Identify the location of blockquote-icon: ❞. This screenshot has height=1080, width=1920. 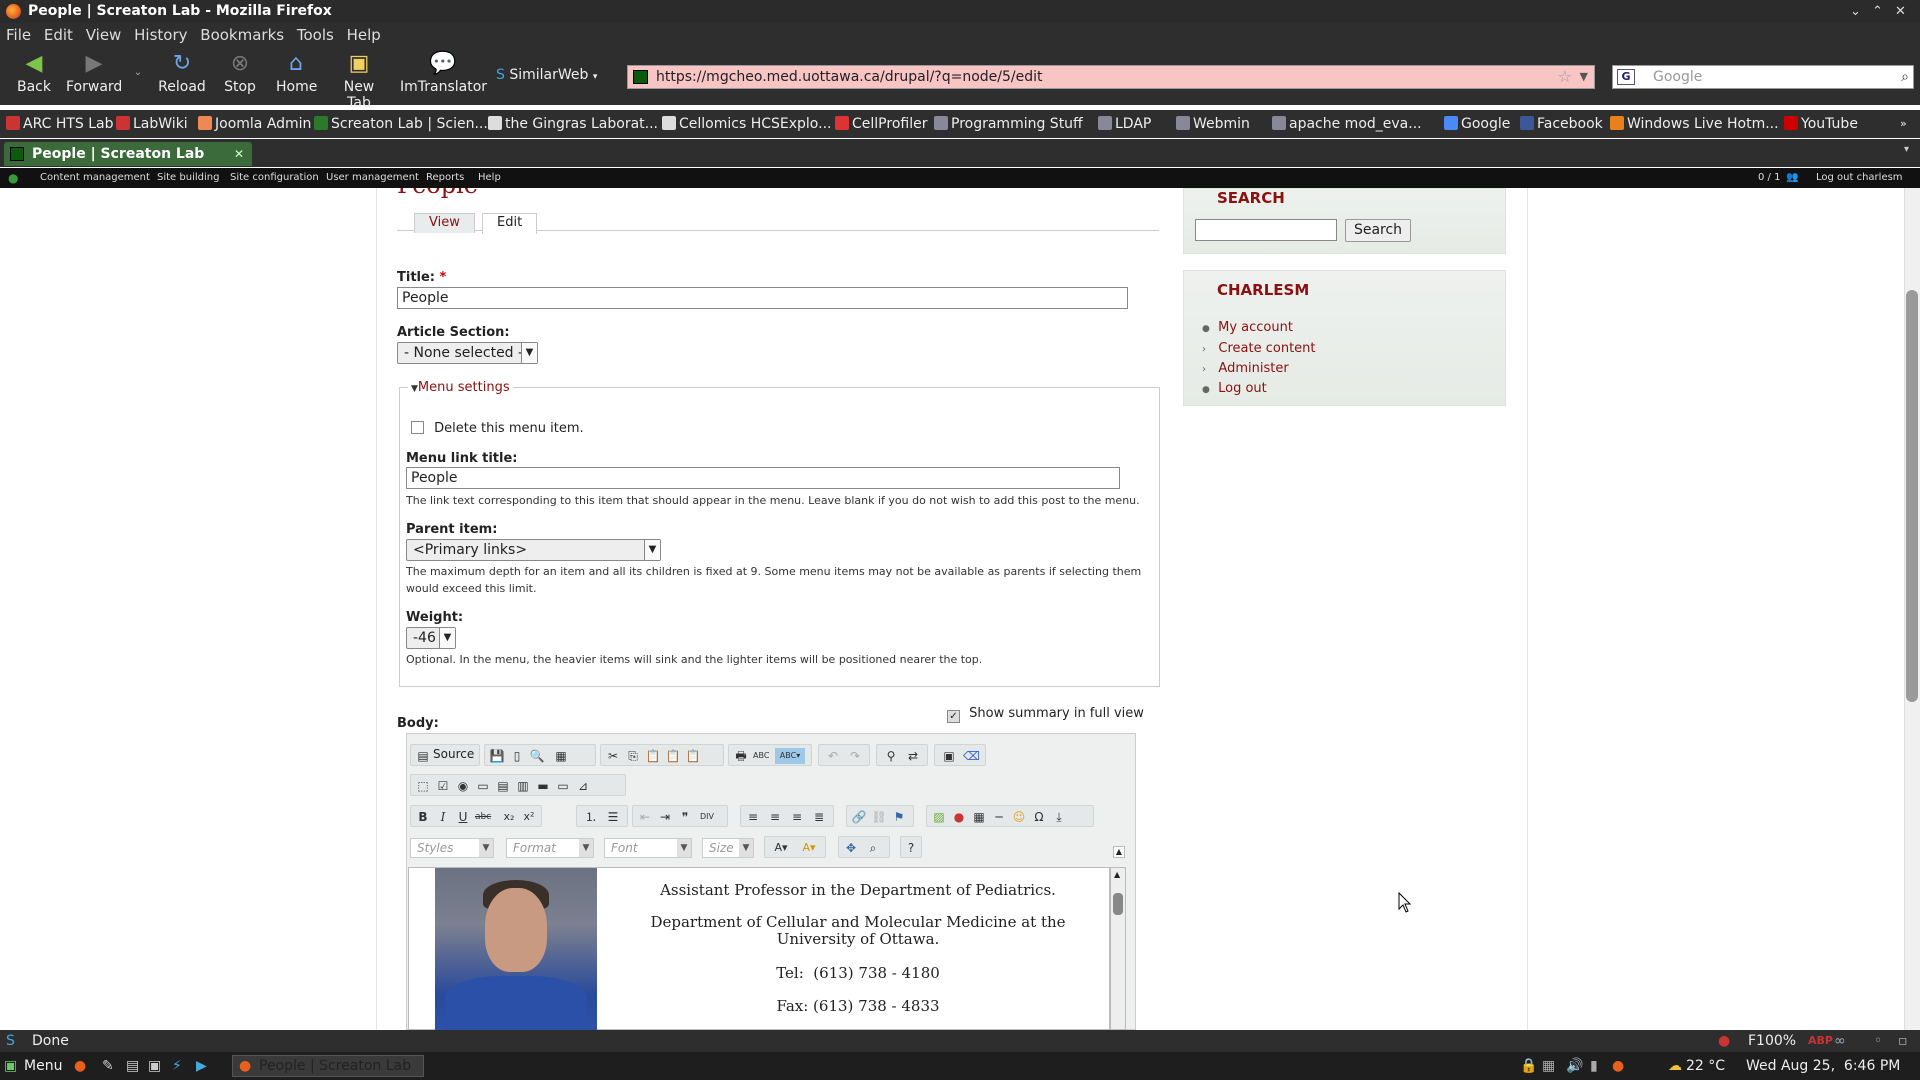
(685, 817).